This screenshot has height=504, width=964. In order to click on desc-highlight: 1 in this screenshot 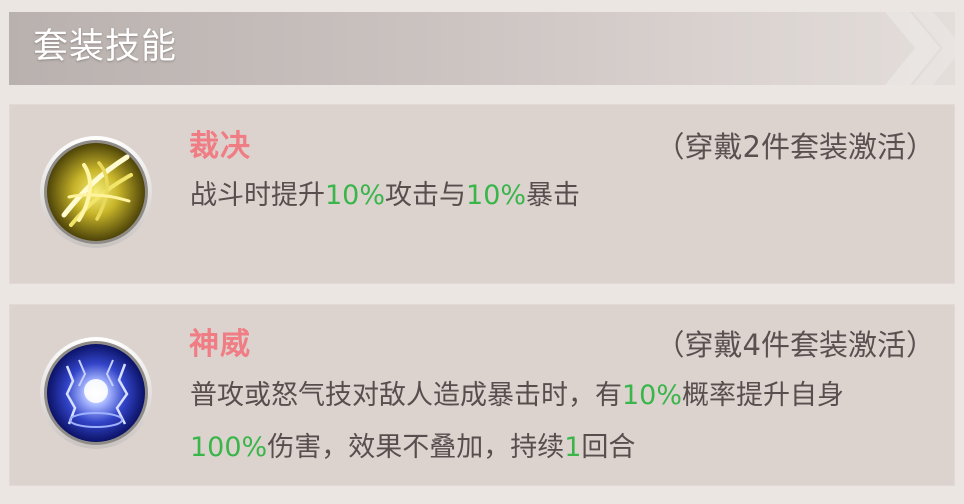, I will do `click(573, 447)`.